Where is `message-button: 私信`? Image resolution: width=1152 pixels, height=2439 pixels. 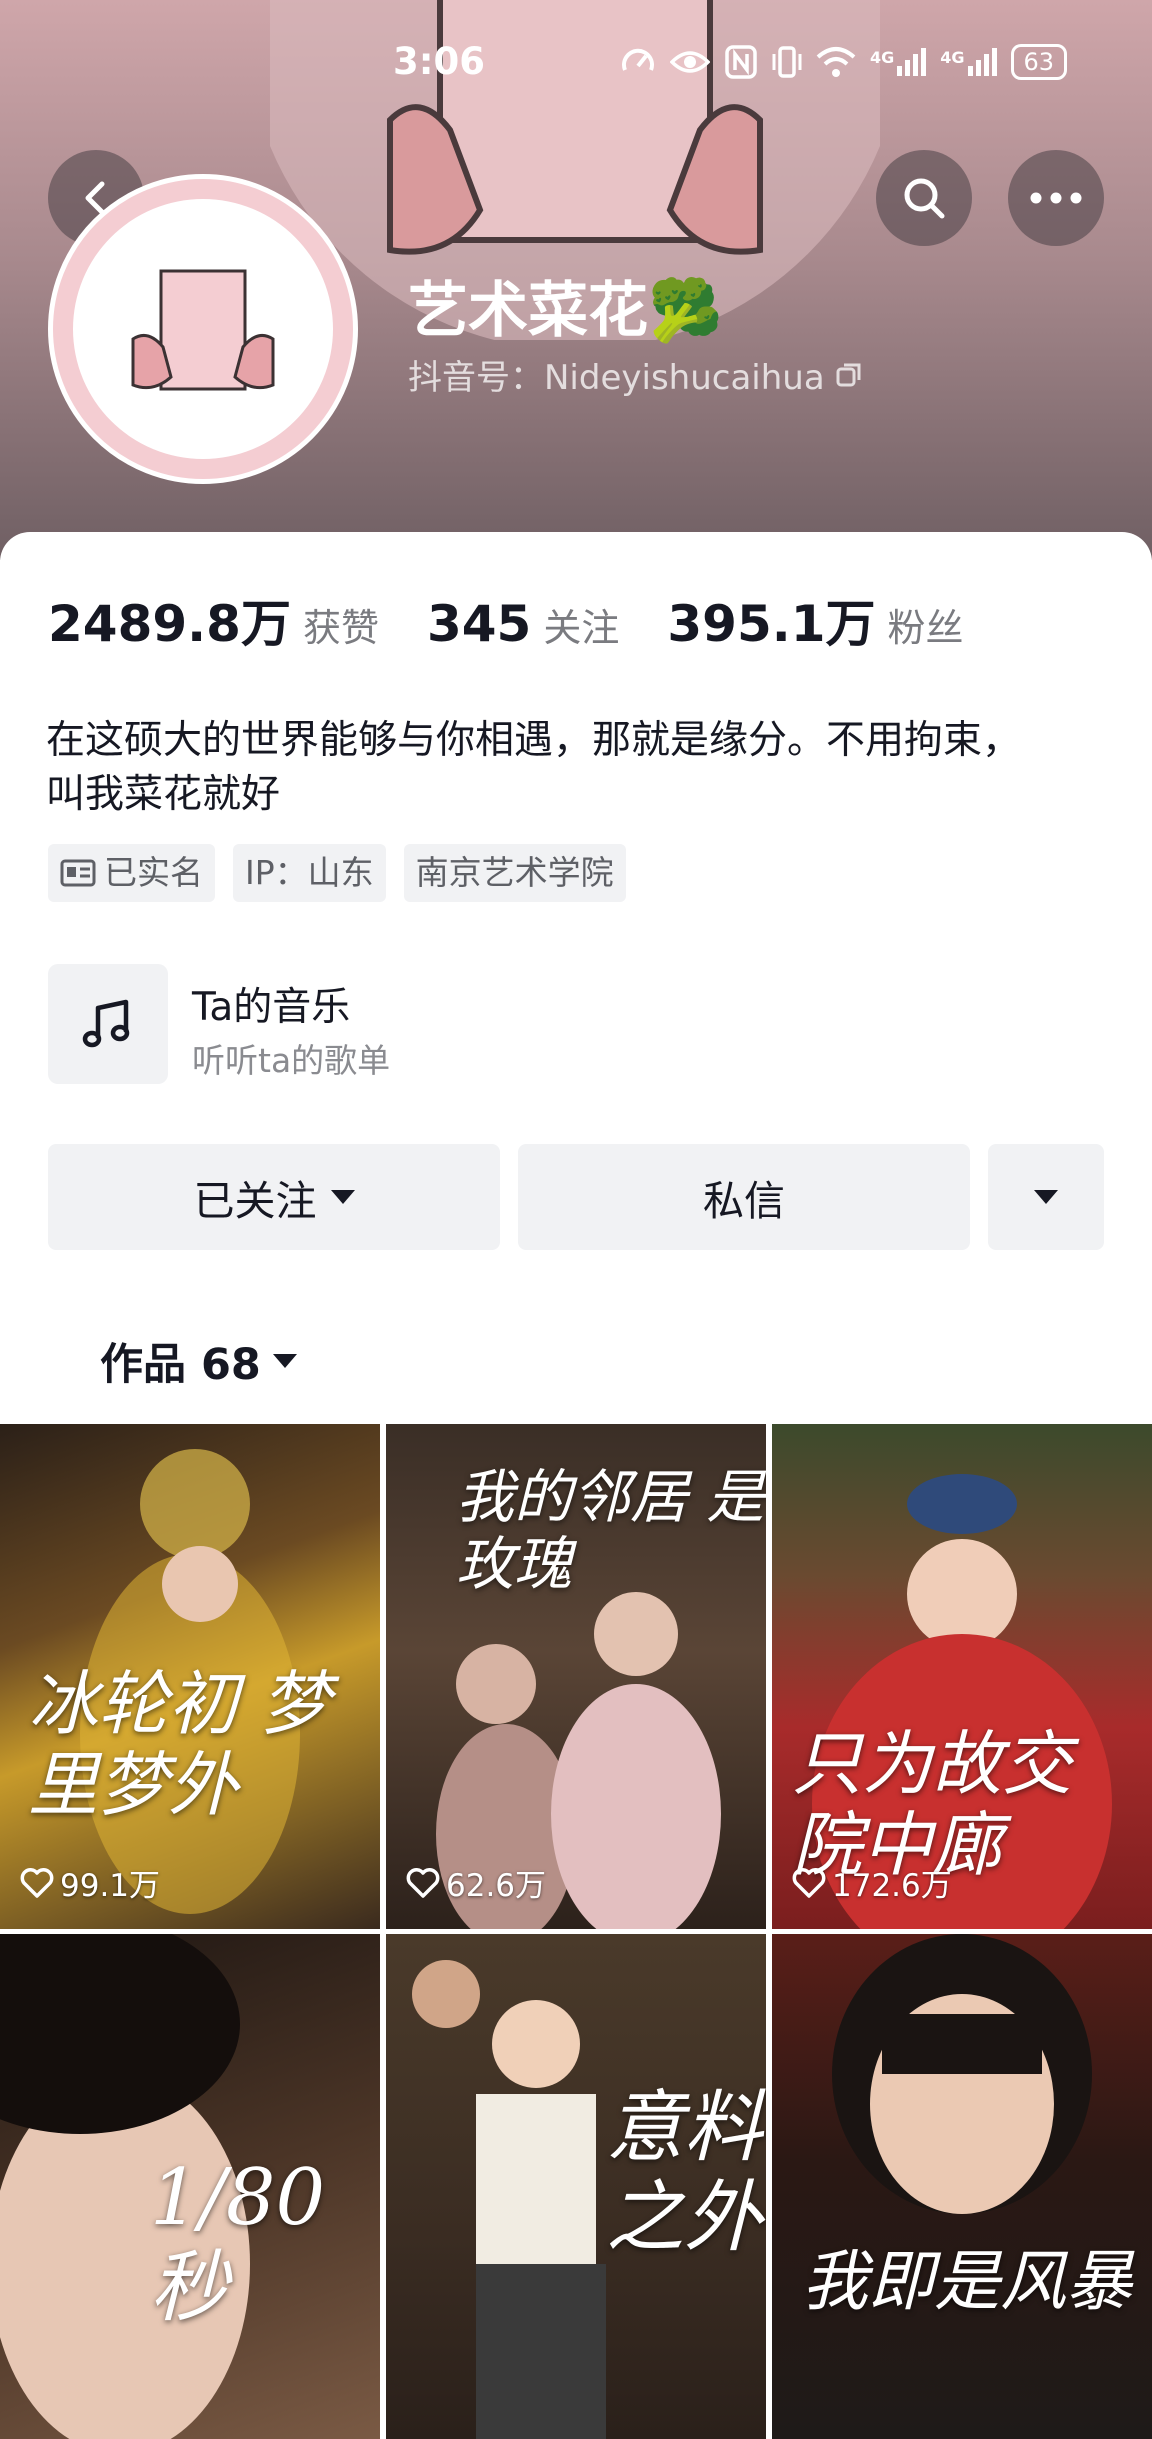 message-button: 私信 is located at coordinates (744, 1197).